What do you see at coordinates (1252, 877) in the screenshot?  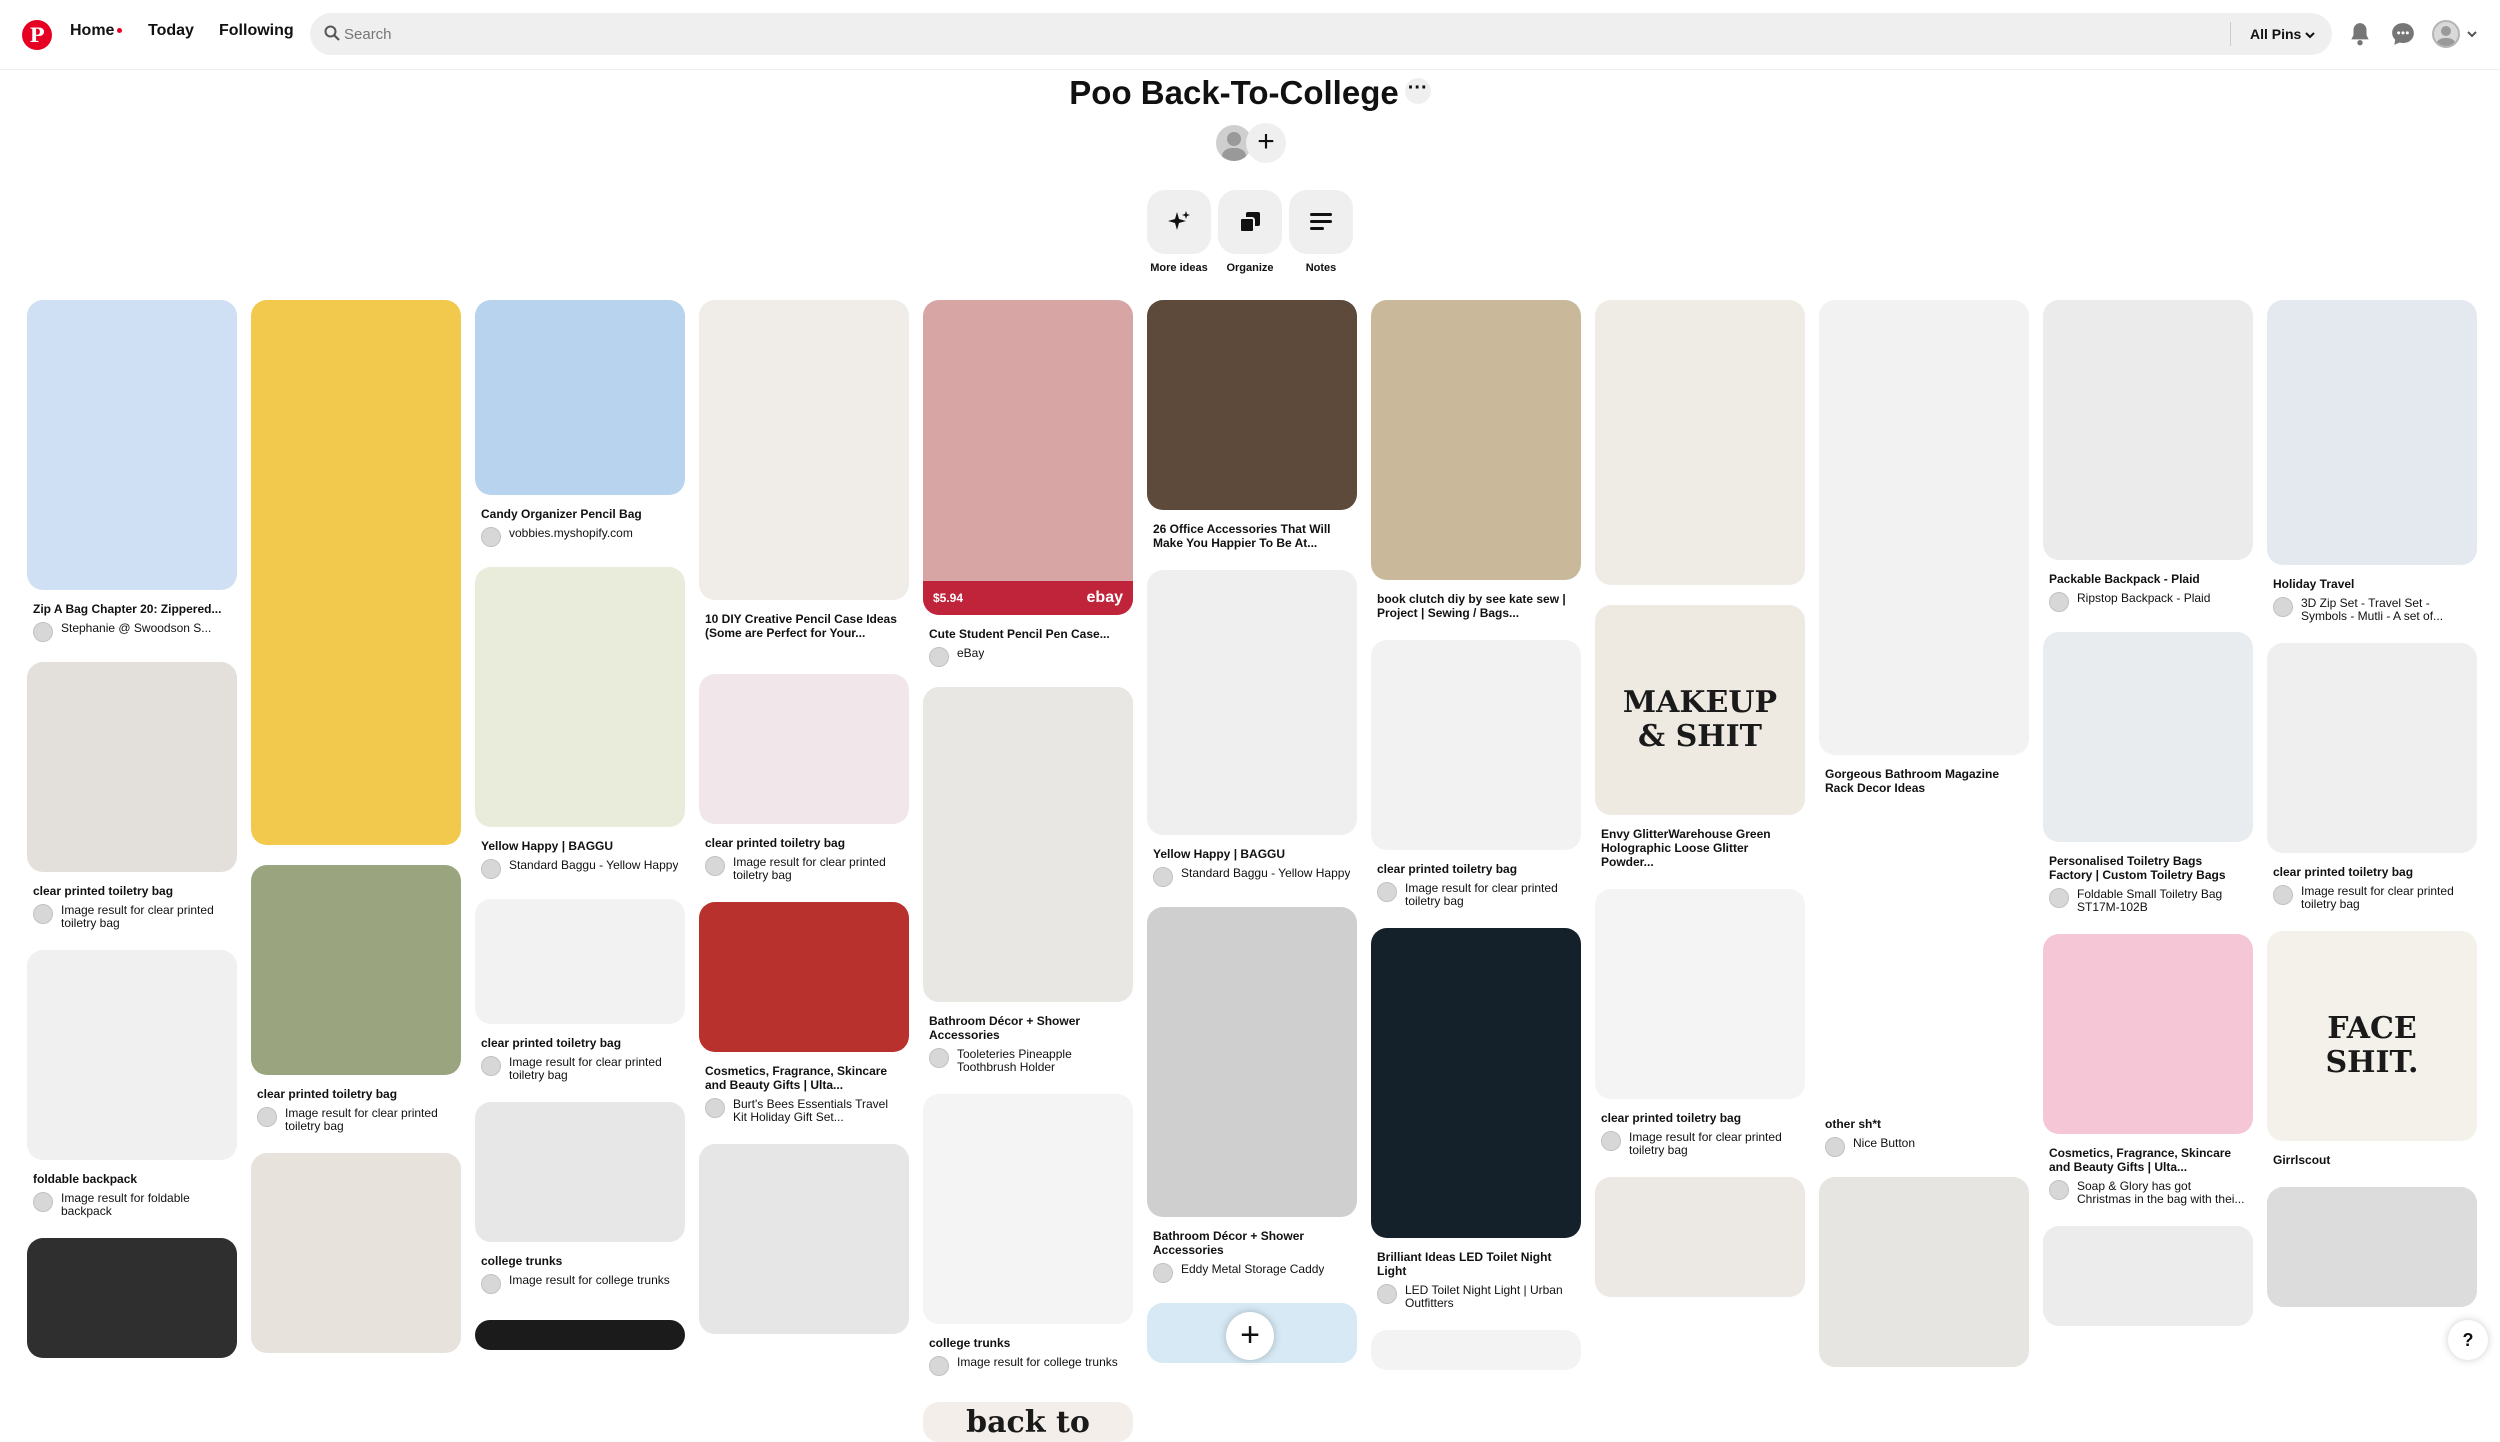 I see `pin-source: Standard Baggu - Yellow Happy` at bounding box center [1252, 877].